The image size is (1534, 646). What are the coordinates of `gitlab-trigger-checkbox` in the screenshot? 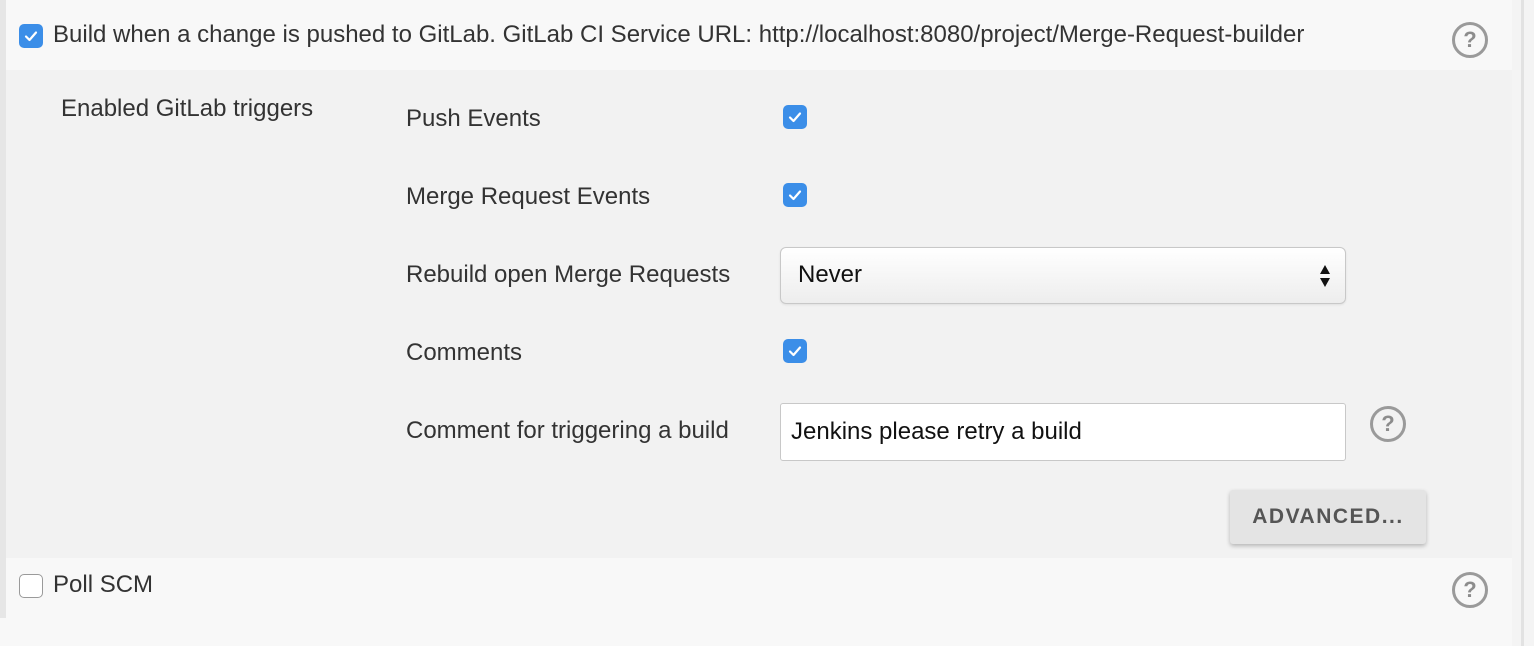 It's located at (31, 36).